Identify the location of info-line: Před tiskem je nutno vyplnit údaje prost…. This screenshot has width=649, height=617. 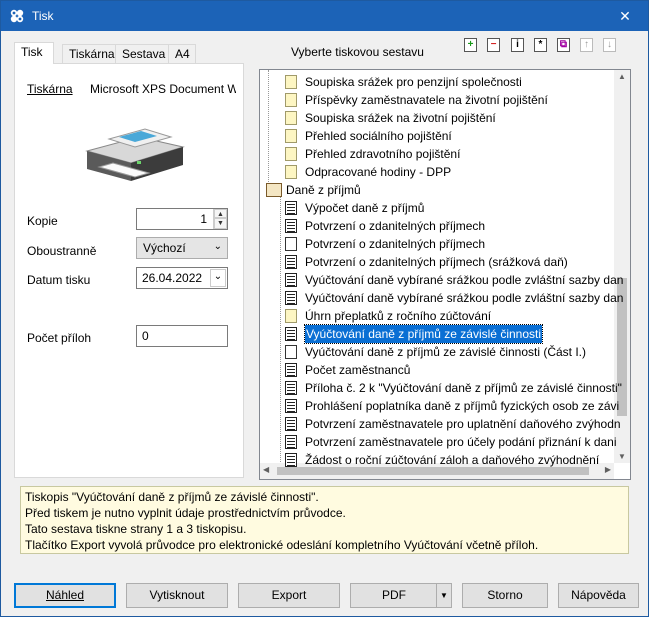
(185, 513).